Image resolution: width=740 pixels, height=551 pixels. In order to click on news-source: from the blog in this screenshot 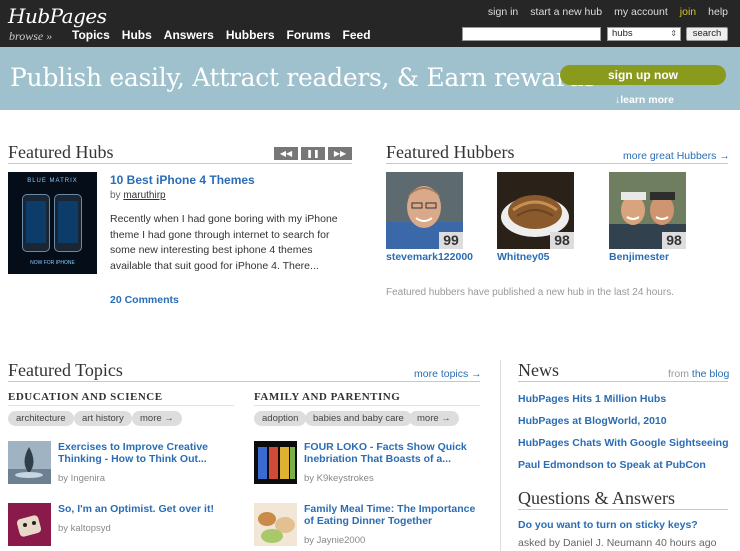, I will do `click(698, 374)`.